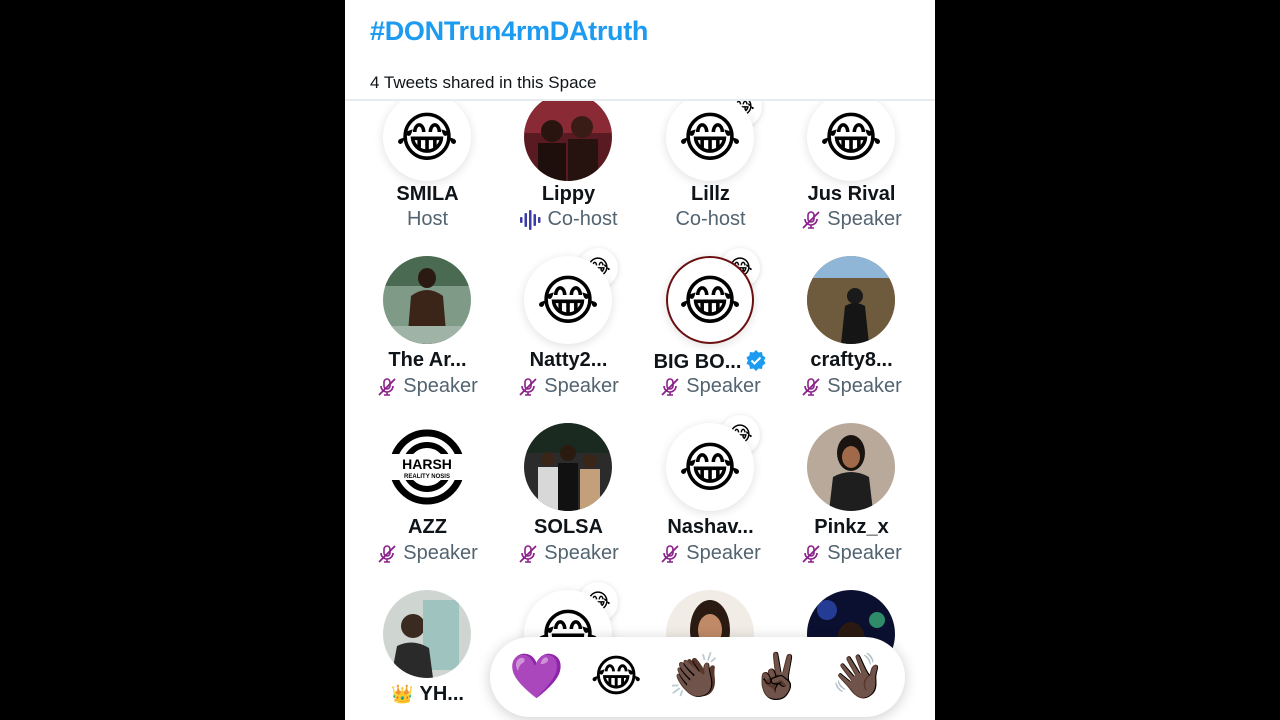 This screenshot has width=1280, height=720. I want to click on clapping-hands-icon: 👏🏿, so click(695, 677).